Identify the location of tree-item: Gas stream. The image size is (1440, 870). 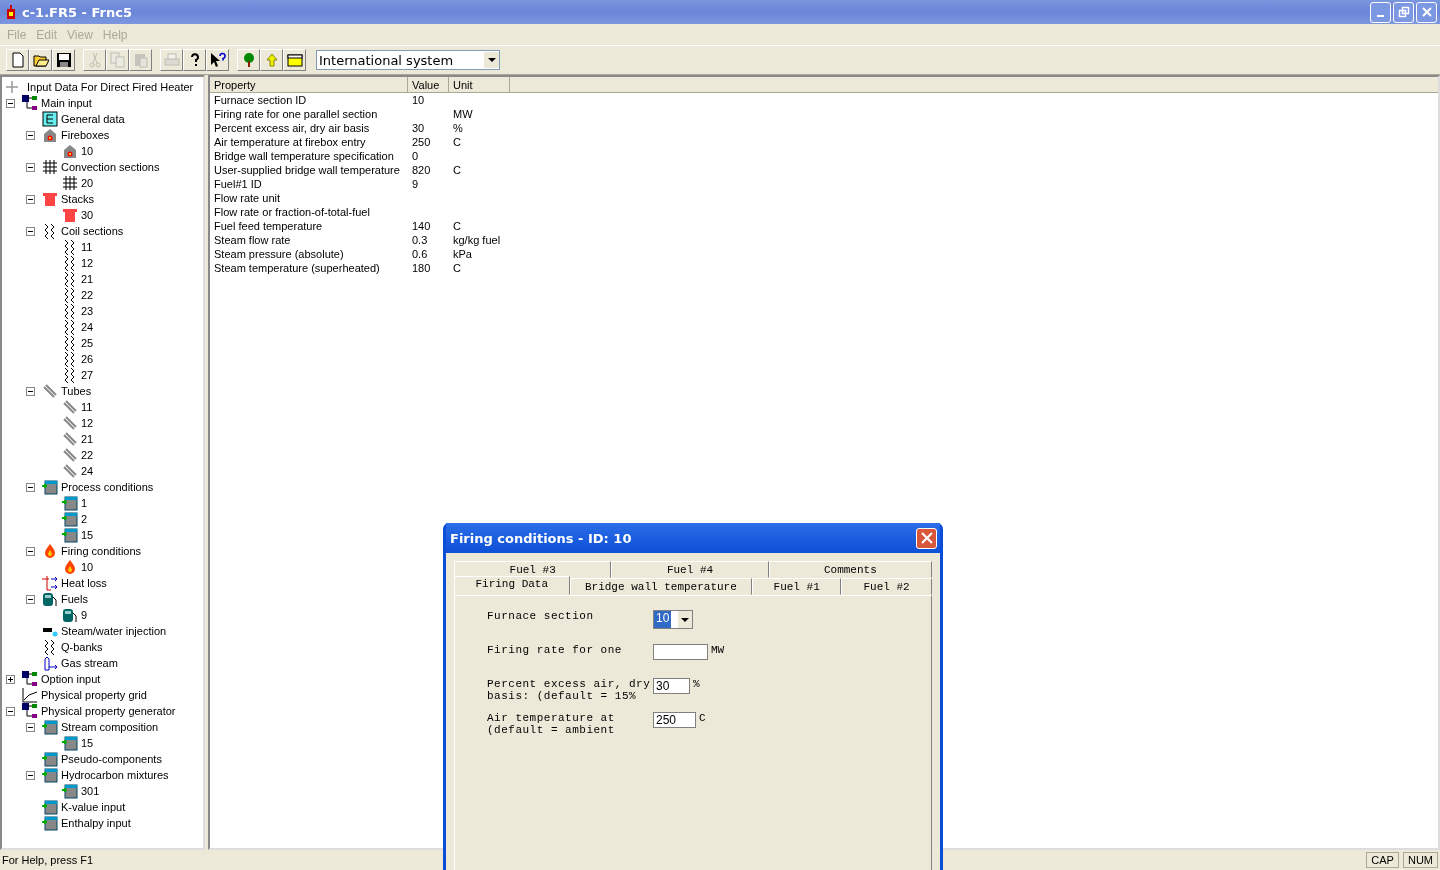
(89, 663).